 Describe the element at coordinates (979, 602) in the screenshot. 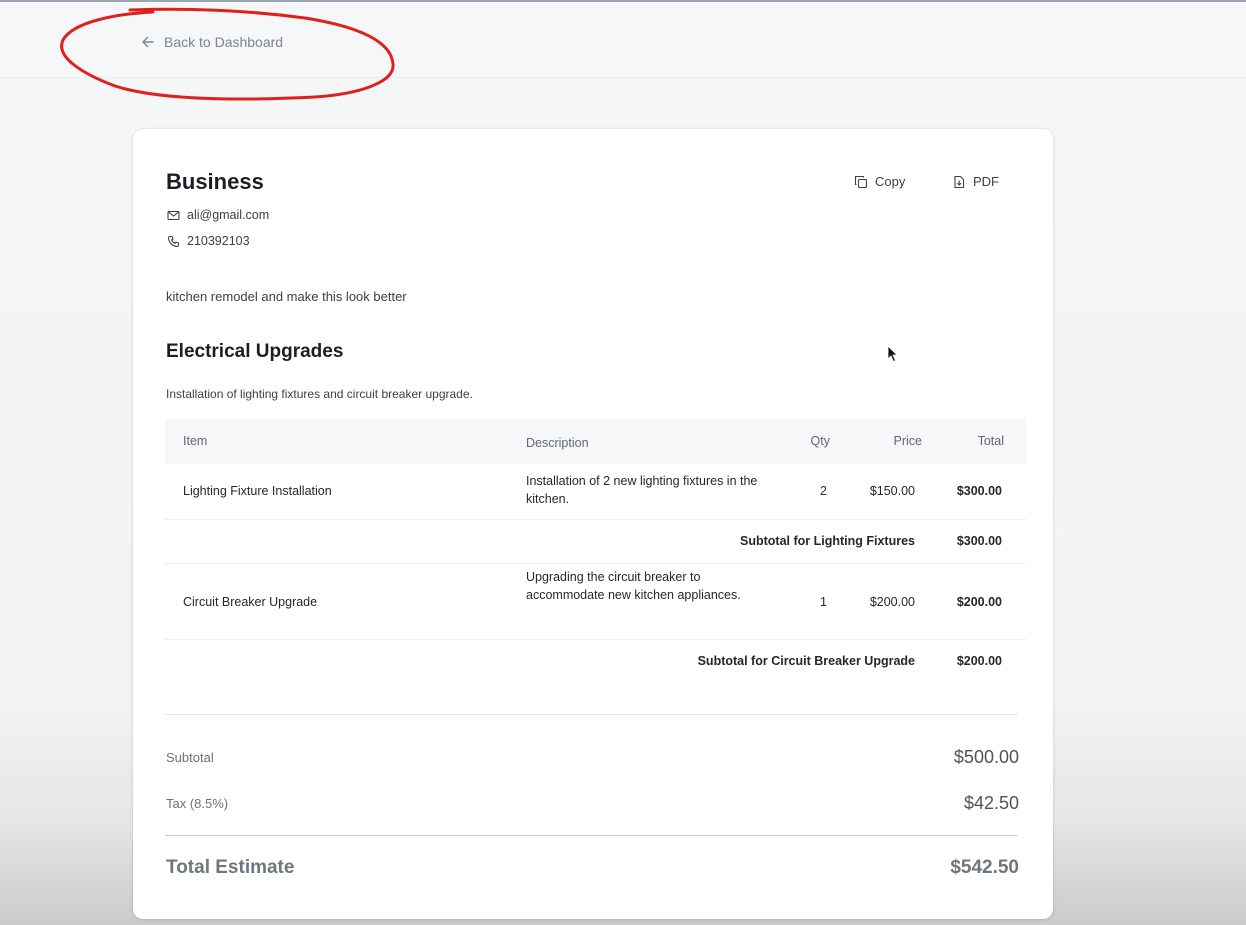

I see `row-total: $200.00` at that location.